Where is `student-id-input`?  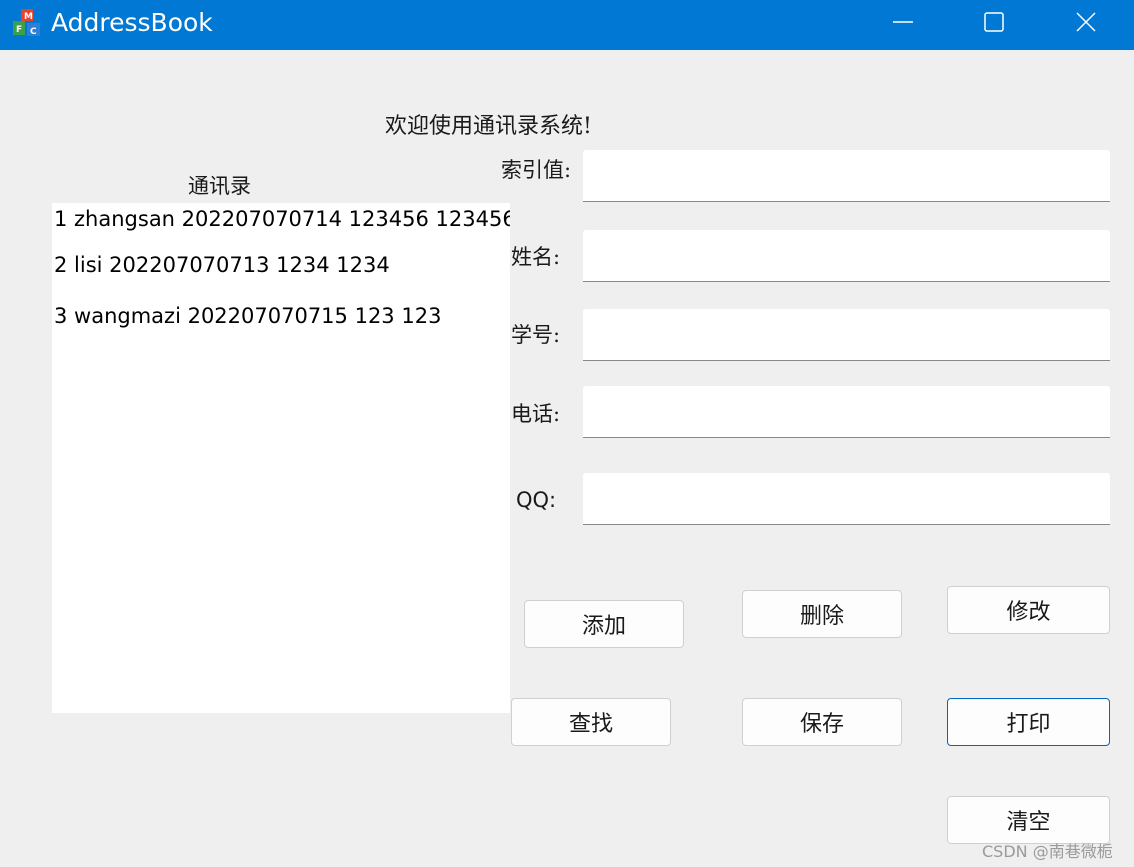
student-id-input is located at coordinates (846, 335).